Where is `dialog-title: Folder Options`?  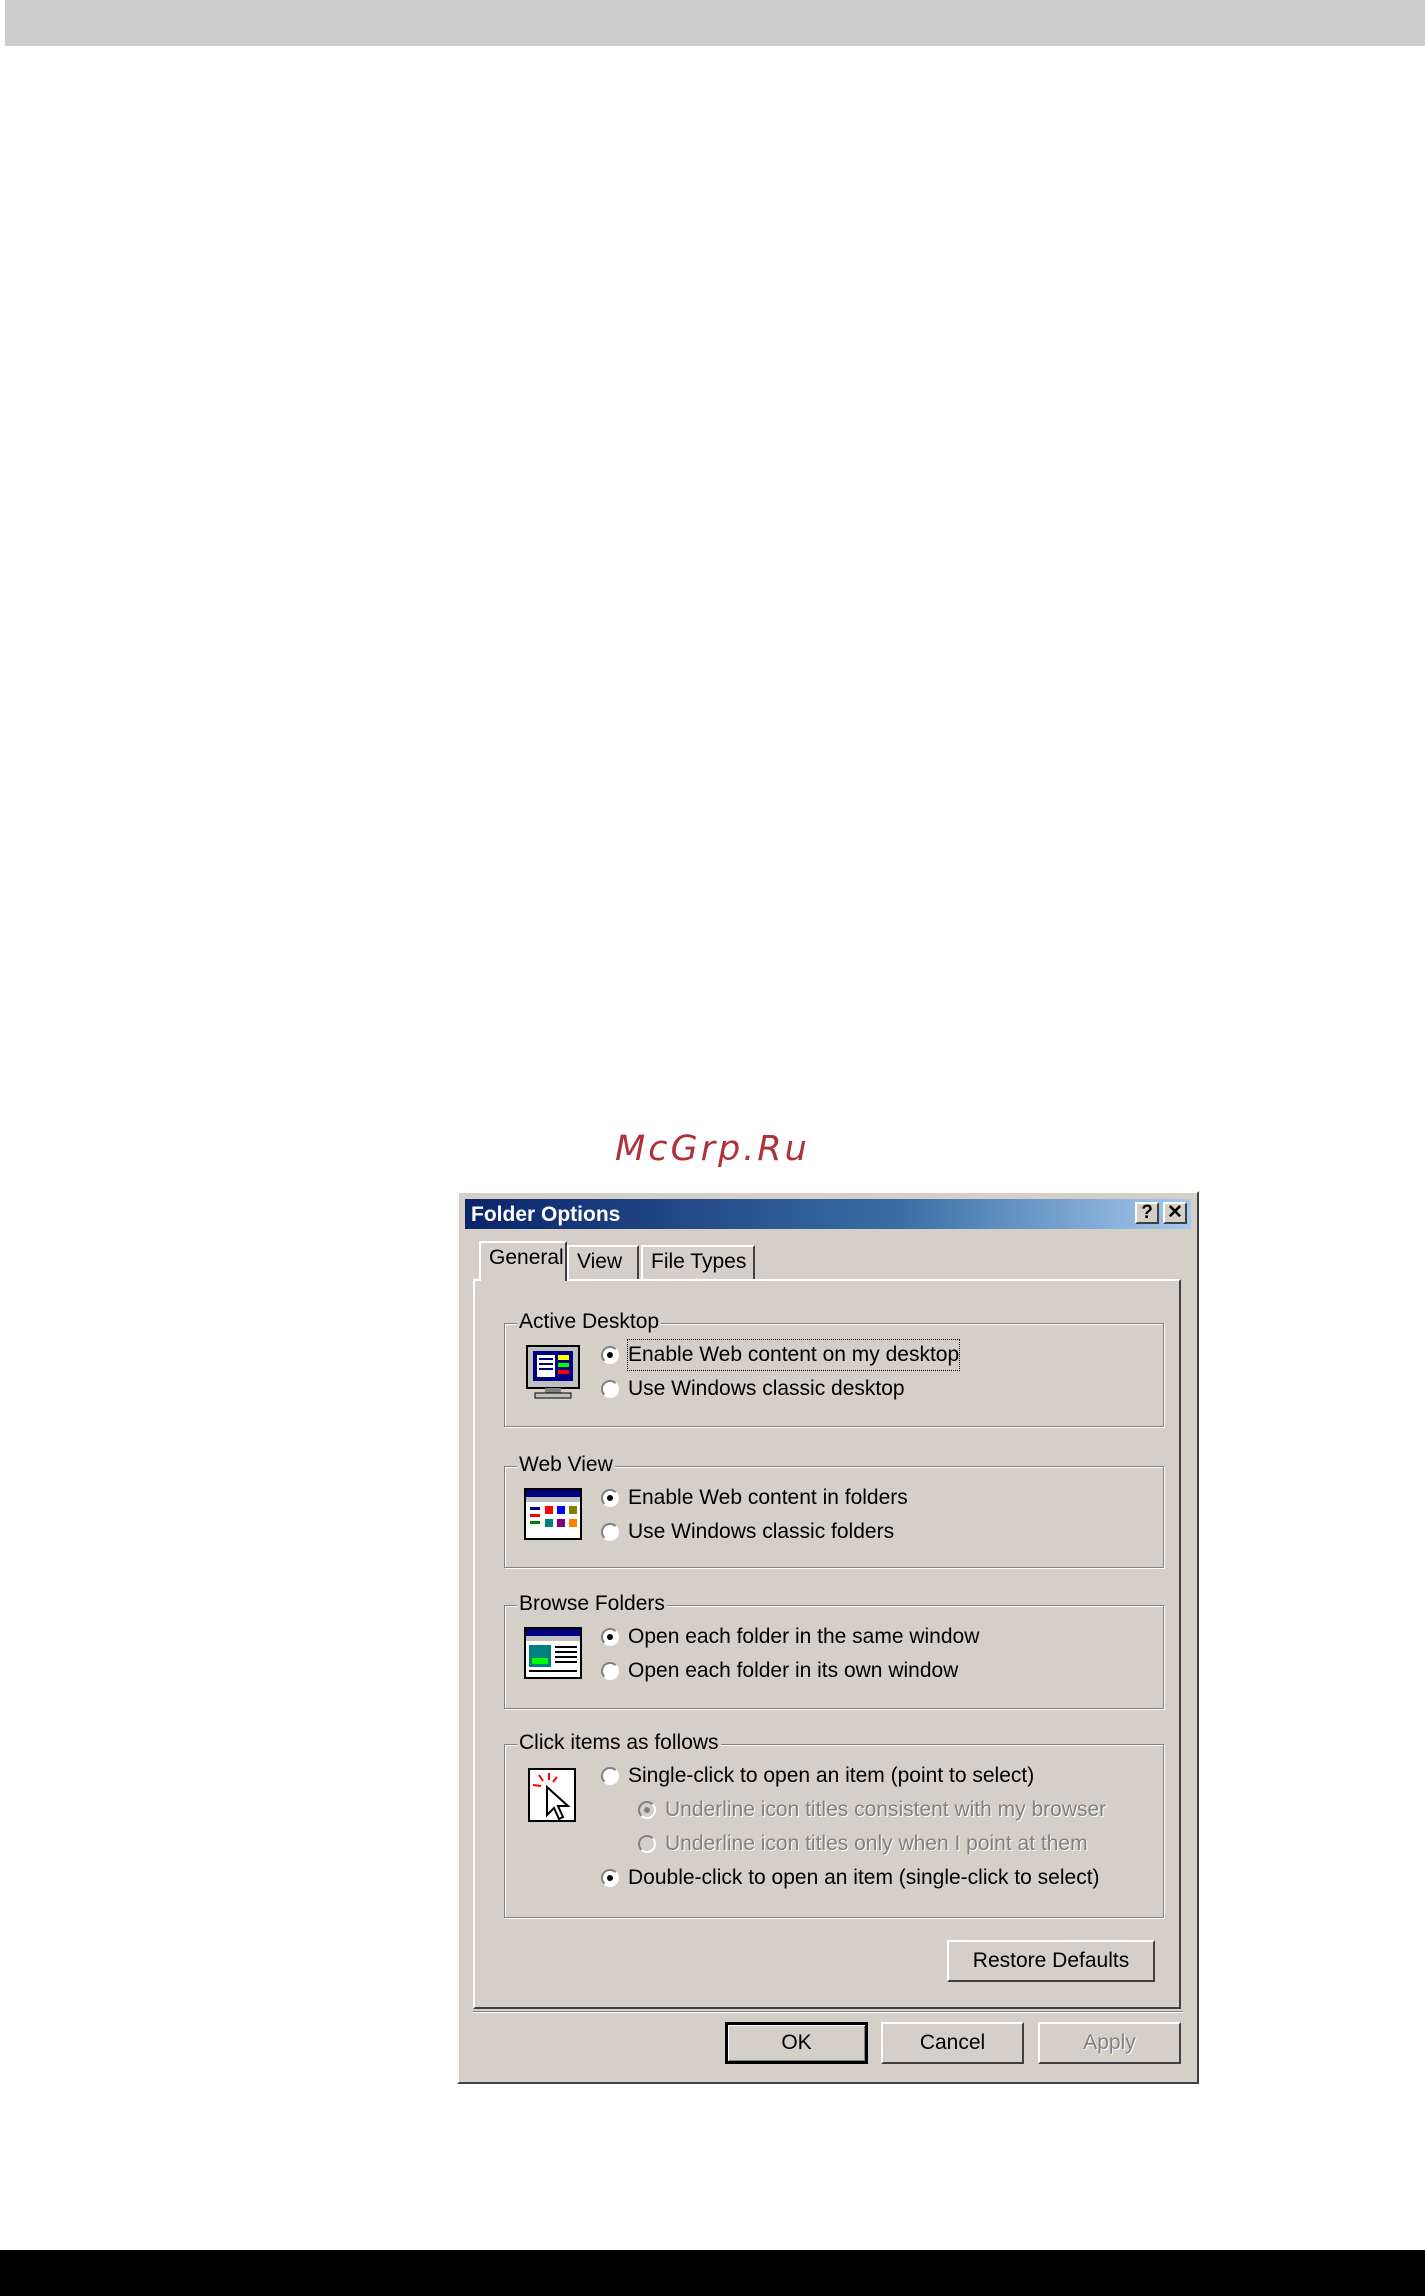
dialog-title: Folder Options is located at coordinates (546, 1214).